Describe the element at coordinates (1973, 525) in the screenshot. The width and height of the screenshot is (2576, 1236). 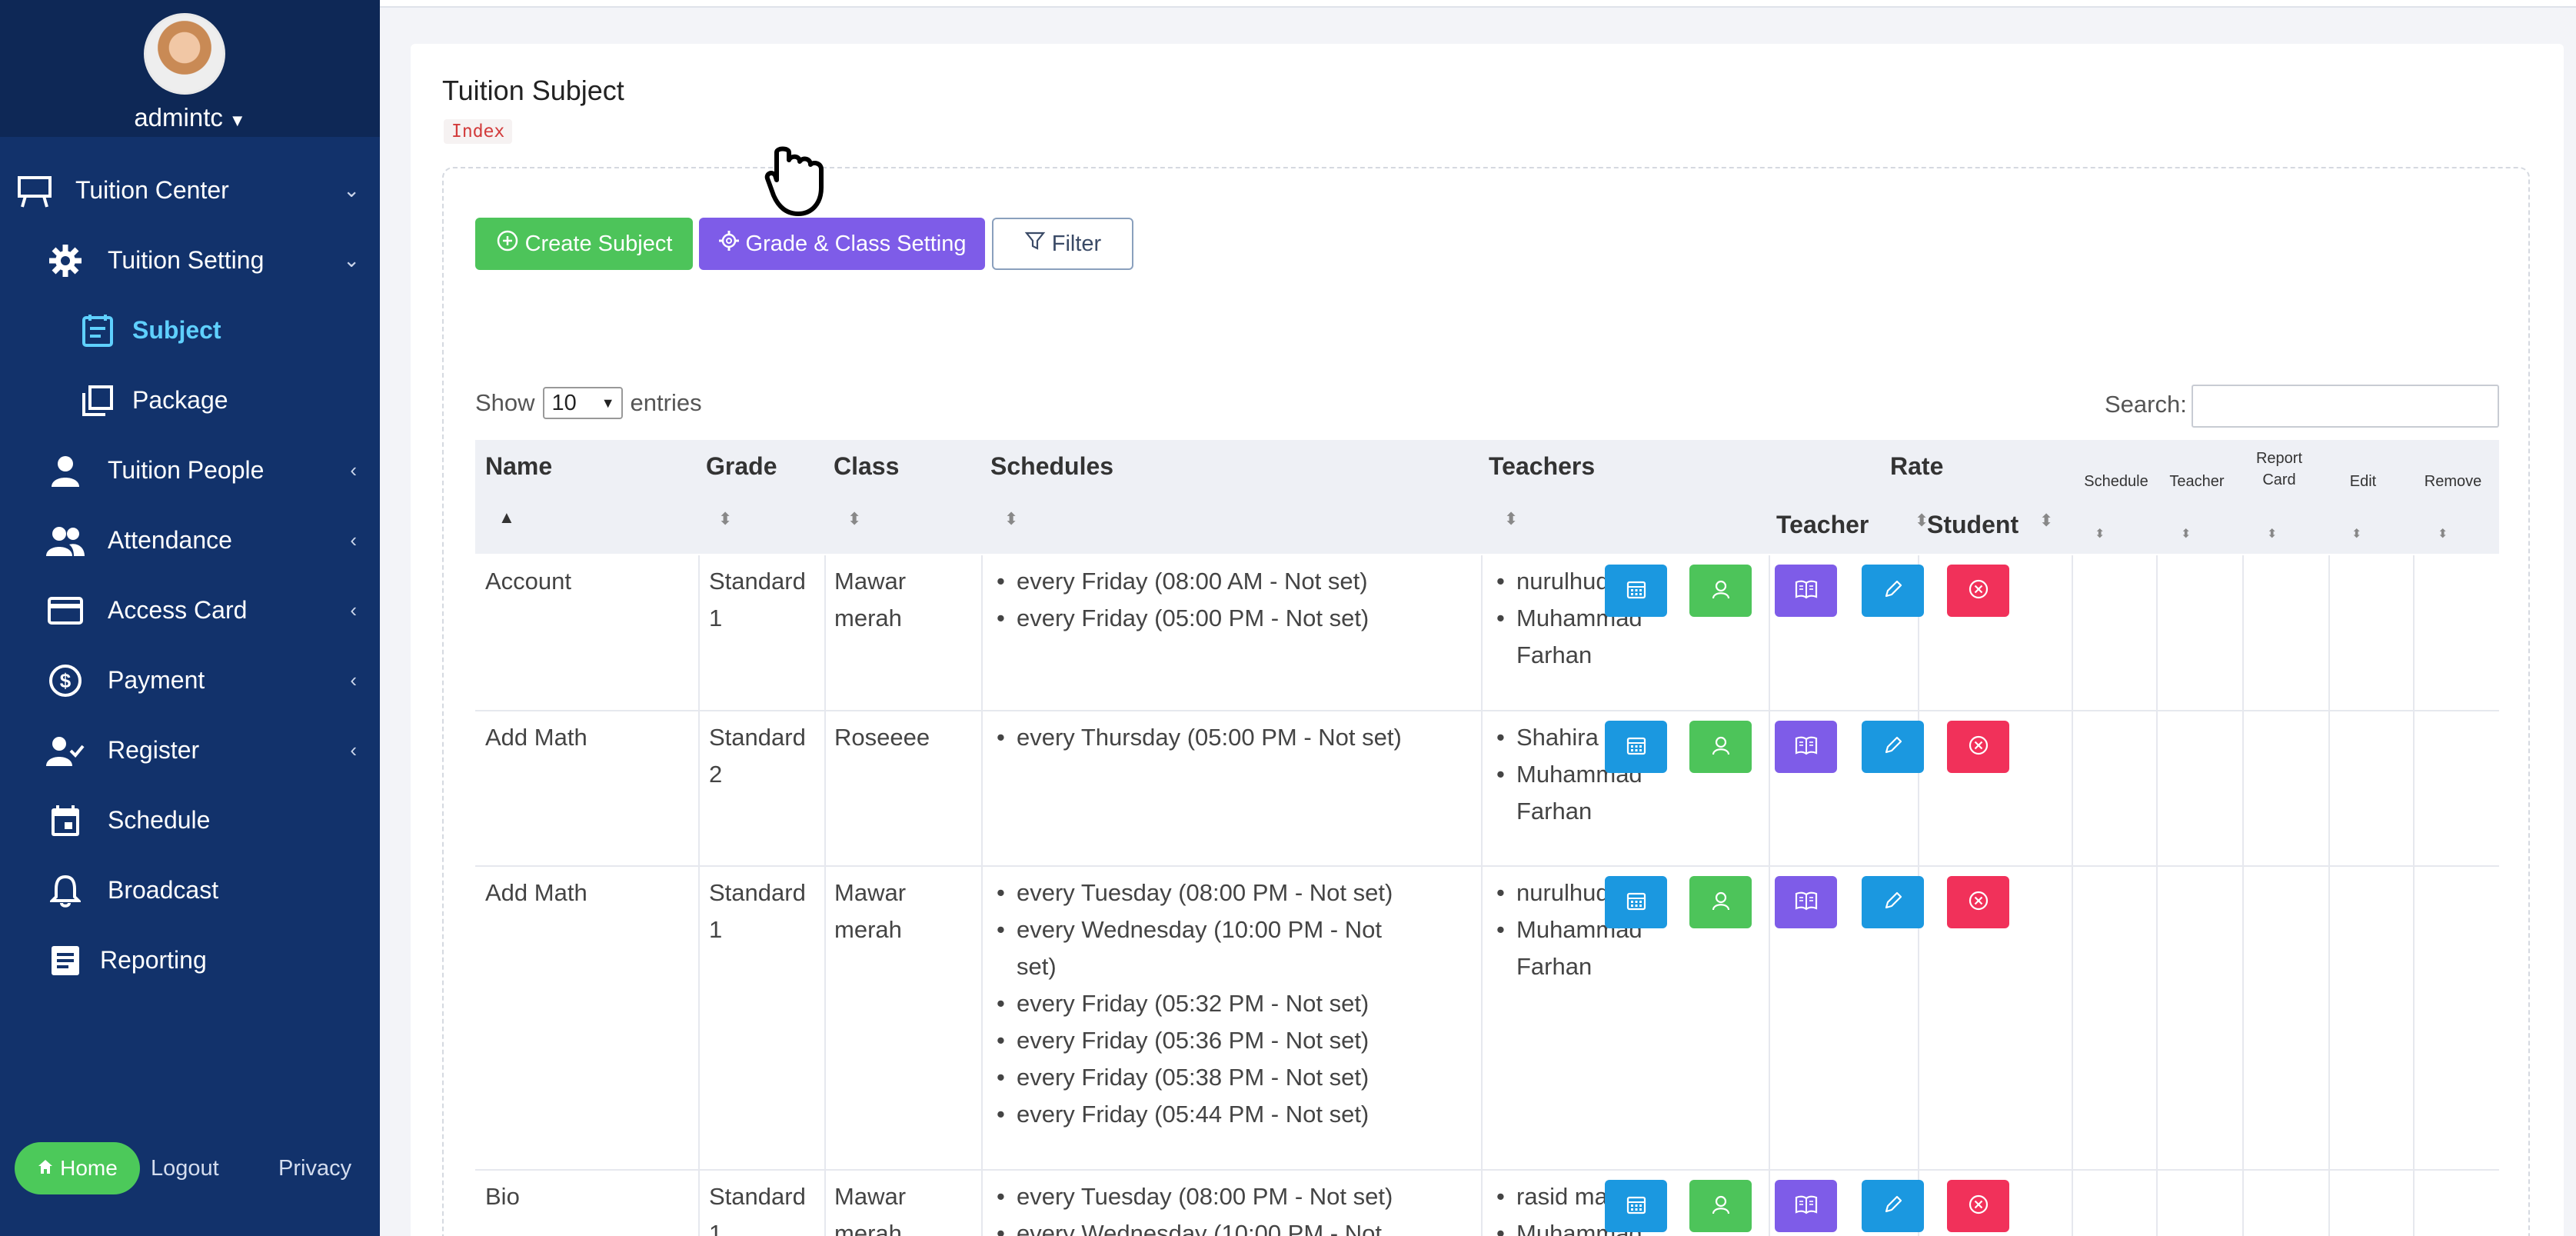
I see `column-header-rate-student: Student` at that location.